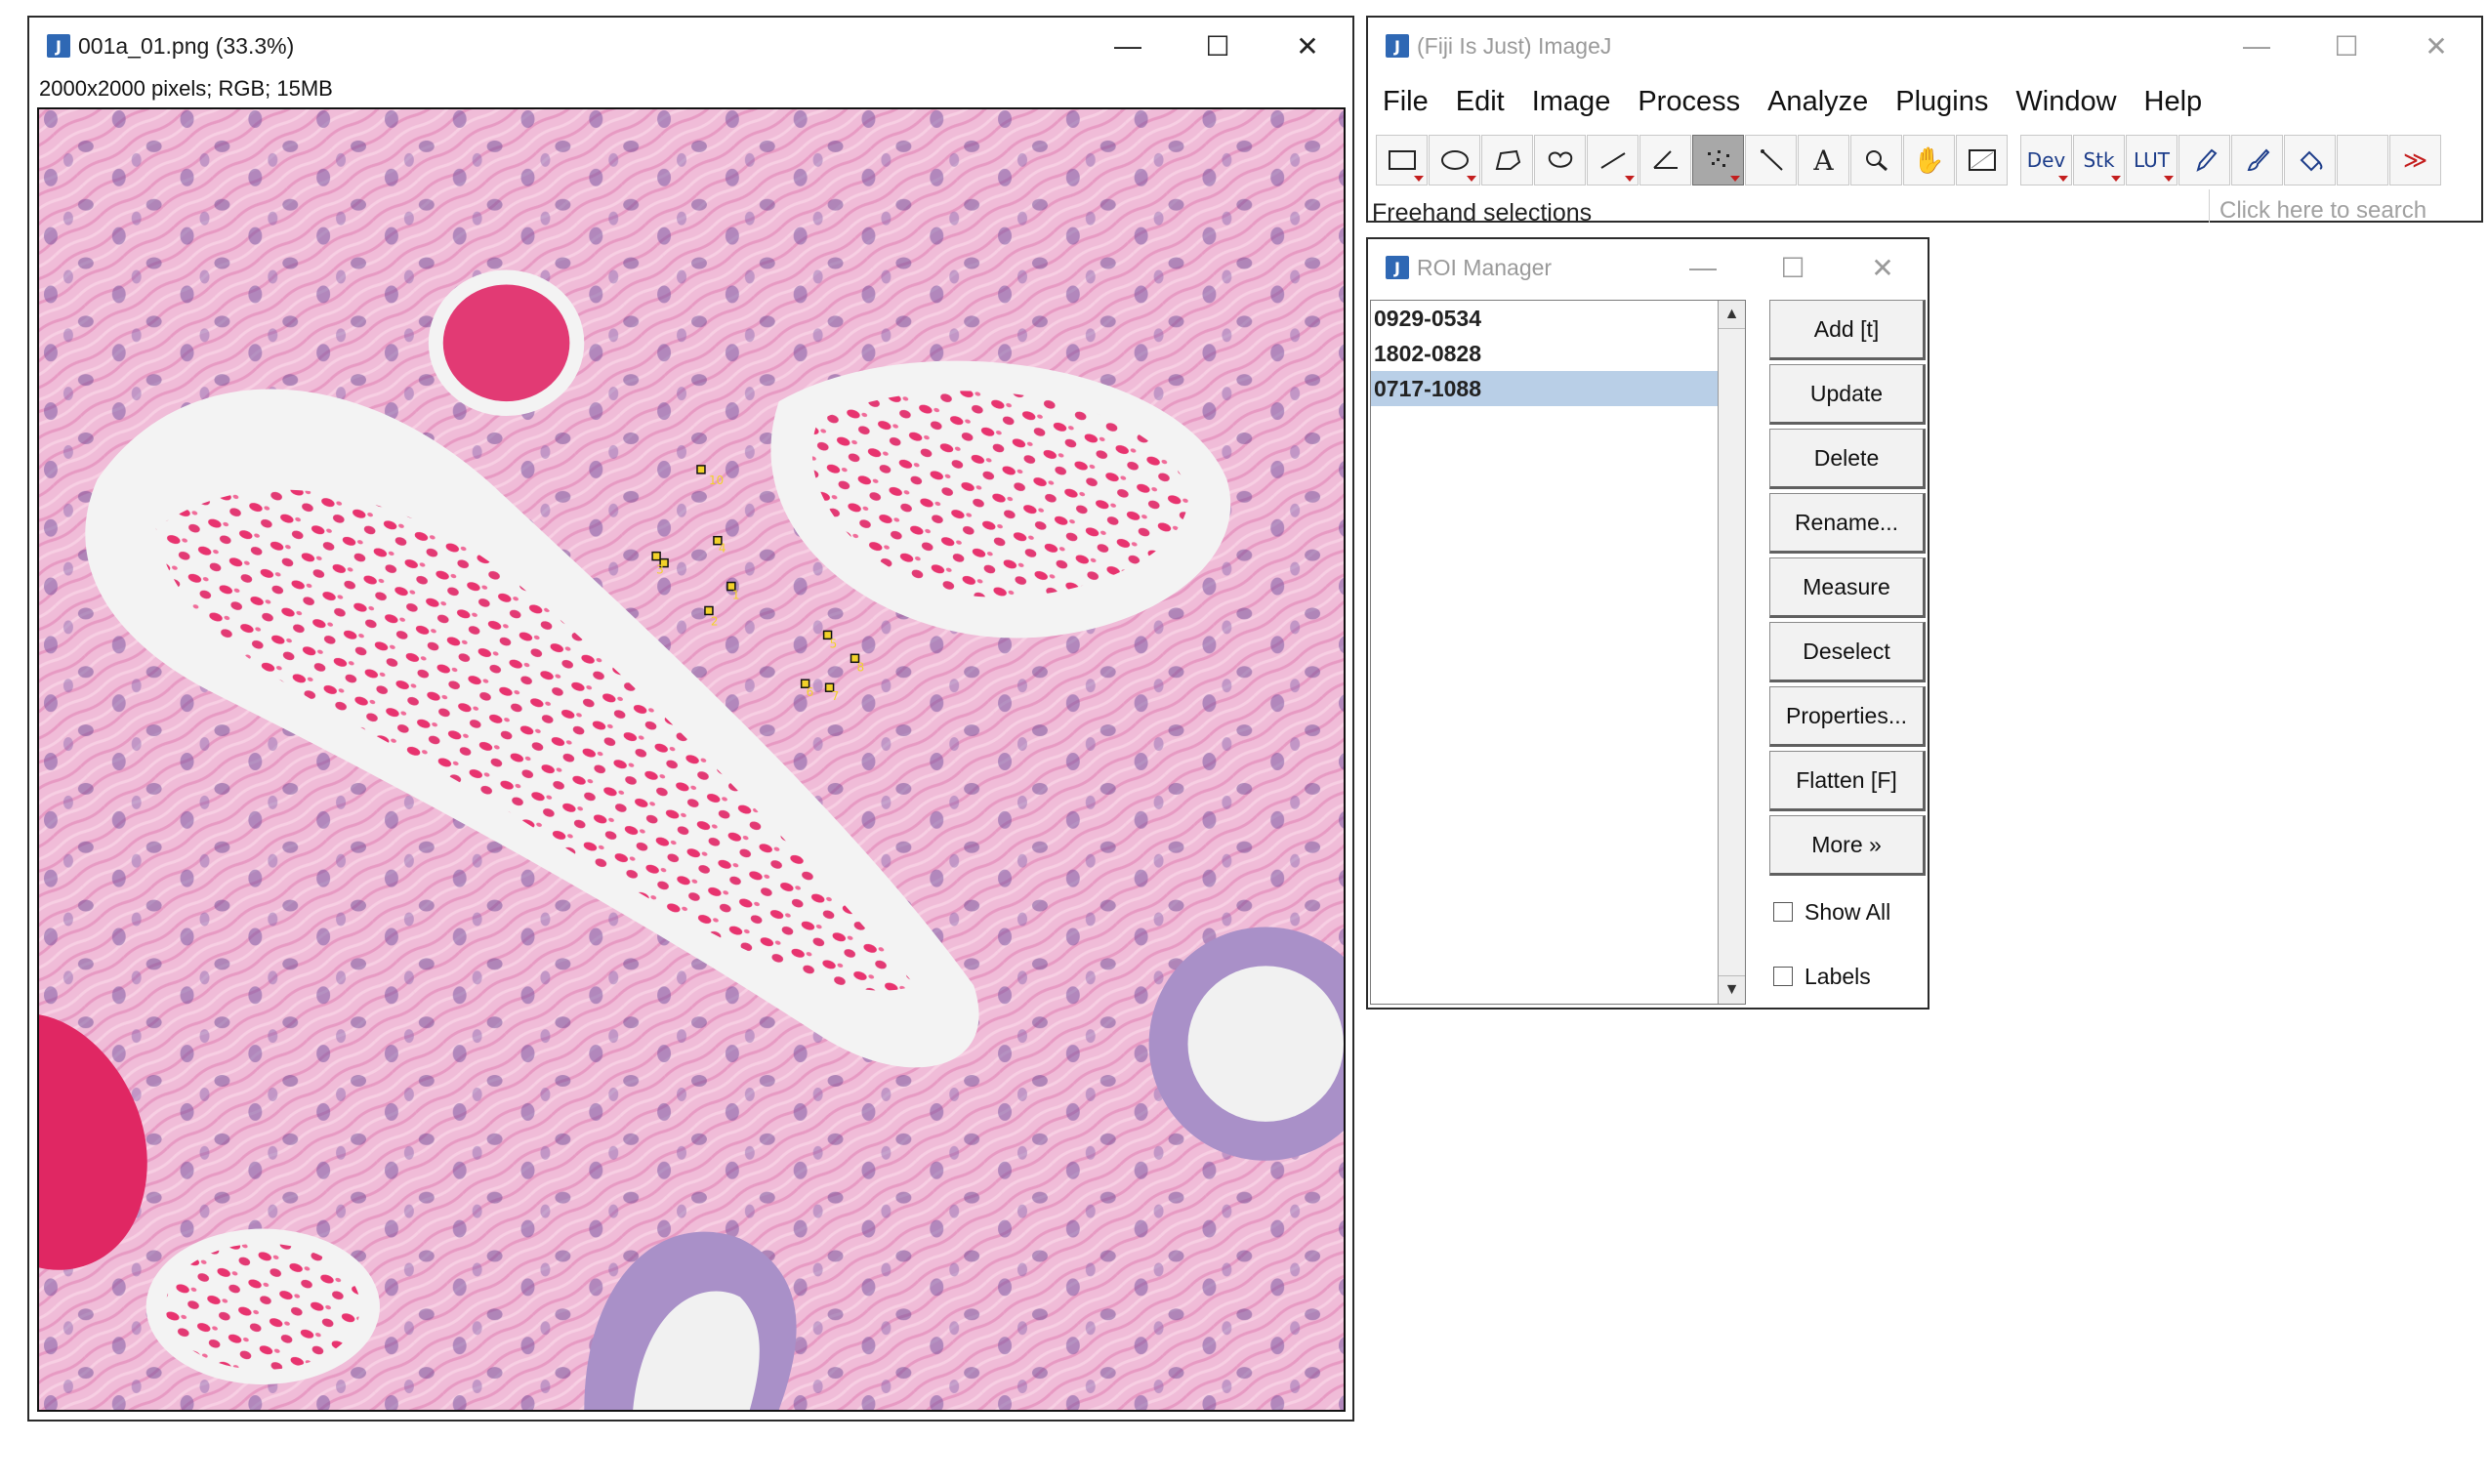 The height and width of the screenshot is (1484, 2489). I want to click on menu-analyze: Analyze, so click(1823, 99).